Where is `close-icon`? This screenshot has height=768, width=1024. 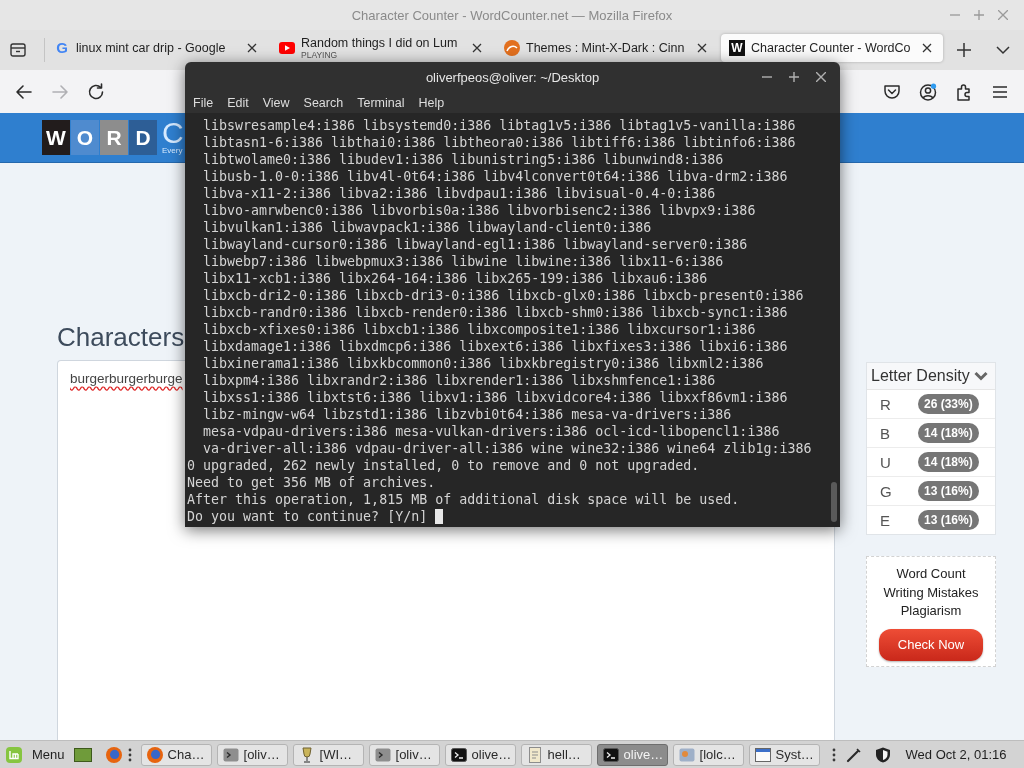 close-icon is located at coordinates (821, 77).